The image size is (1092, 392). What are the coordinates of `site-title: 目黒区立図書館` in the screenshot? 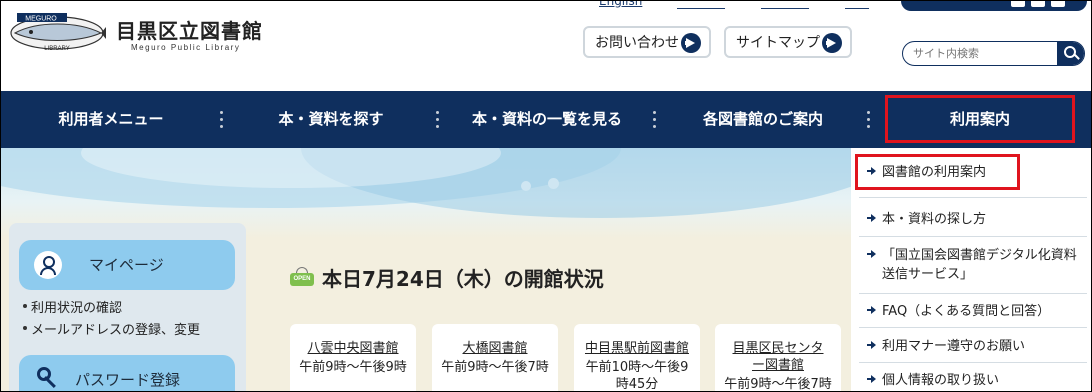 It's located at (189, 29).